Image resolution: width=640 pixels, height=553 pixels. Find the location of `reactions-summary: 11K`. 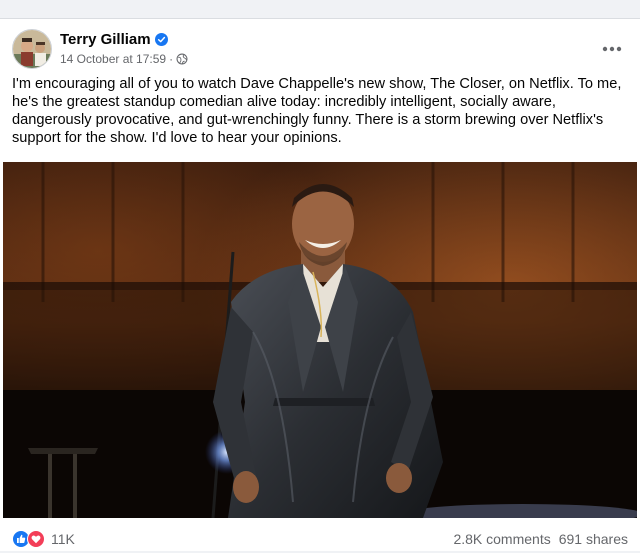

reactions-summary: 11K is located at coordinates (43, 539).